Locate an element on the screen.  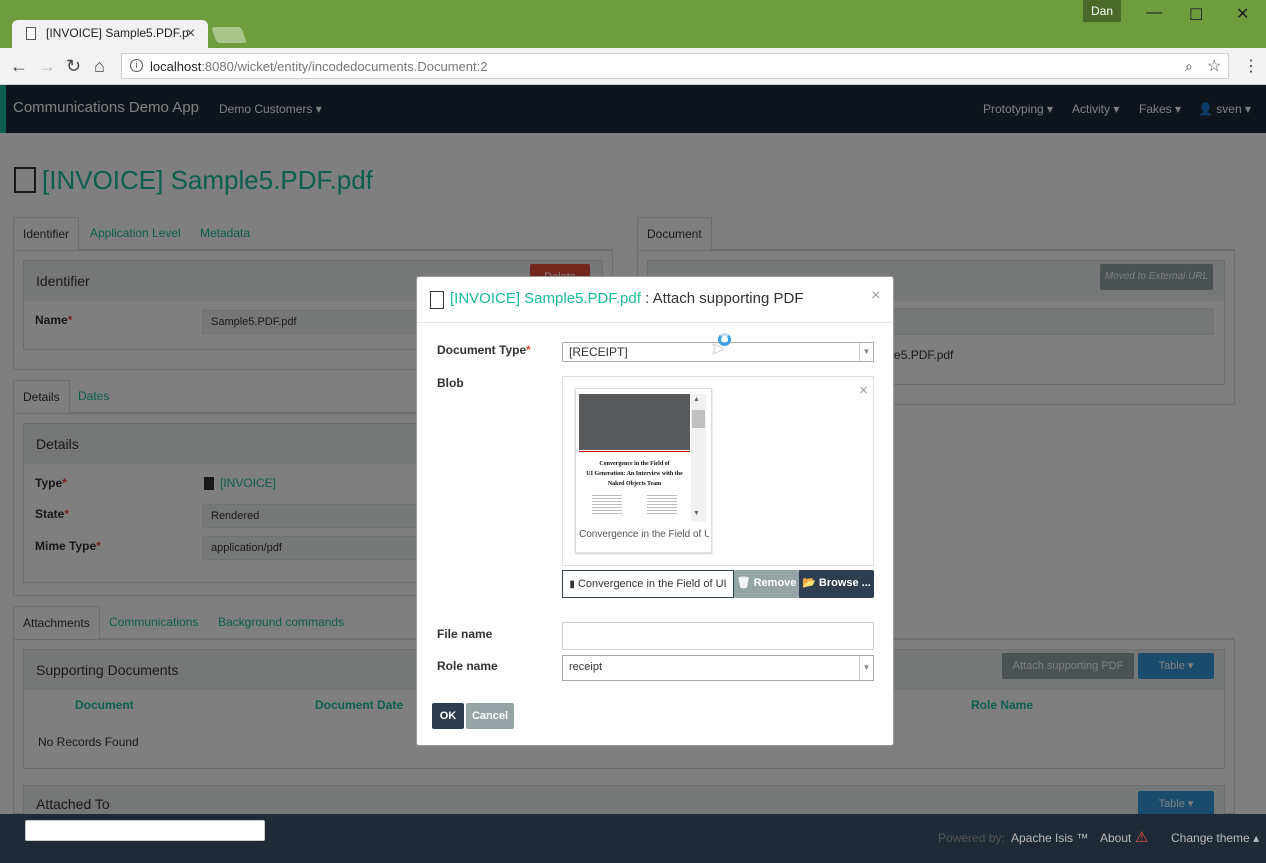
browser-user-badge: Dan is located at coordinates (1102, 11).